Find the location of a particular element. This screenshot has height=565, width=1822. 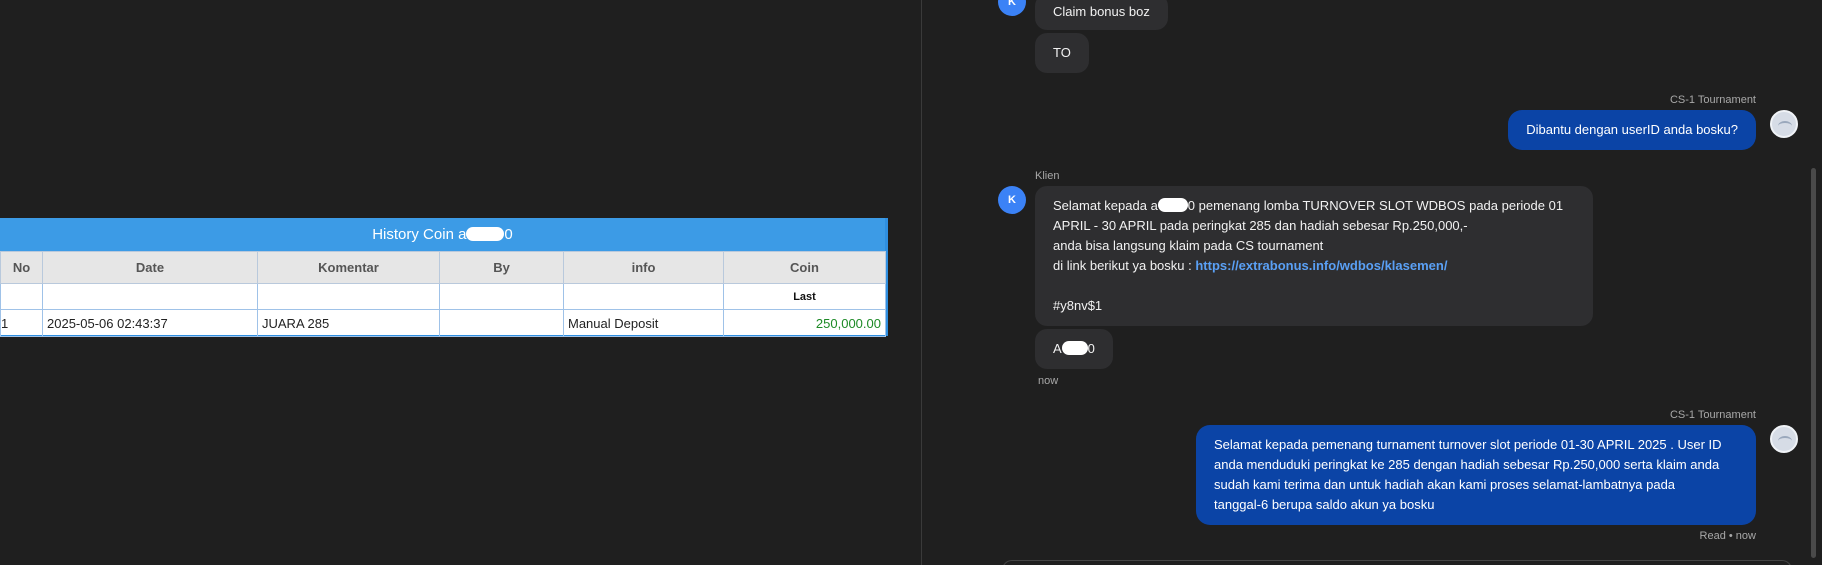

client-message: Claim bonus boz is located at coordinates (1101, 15).